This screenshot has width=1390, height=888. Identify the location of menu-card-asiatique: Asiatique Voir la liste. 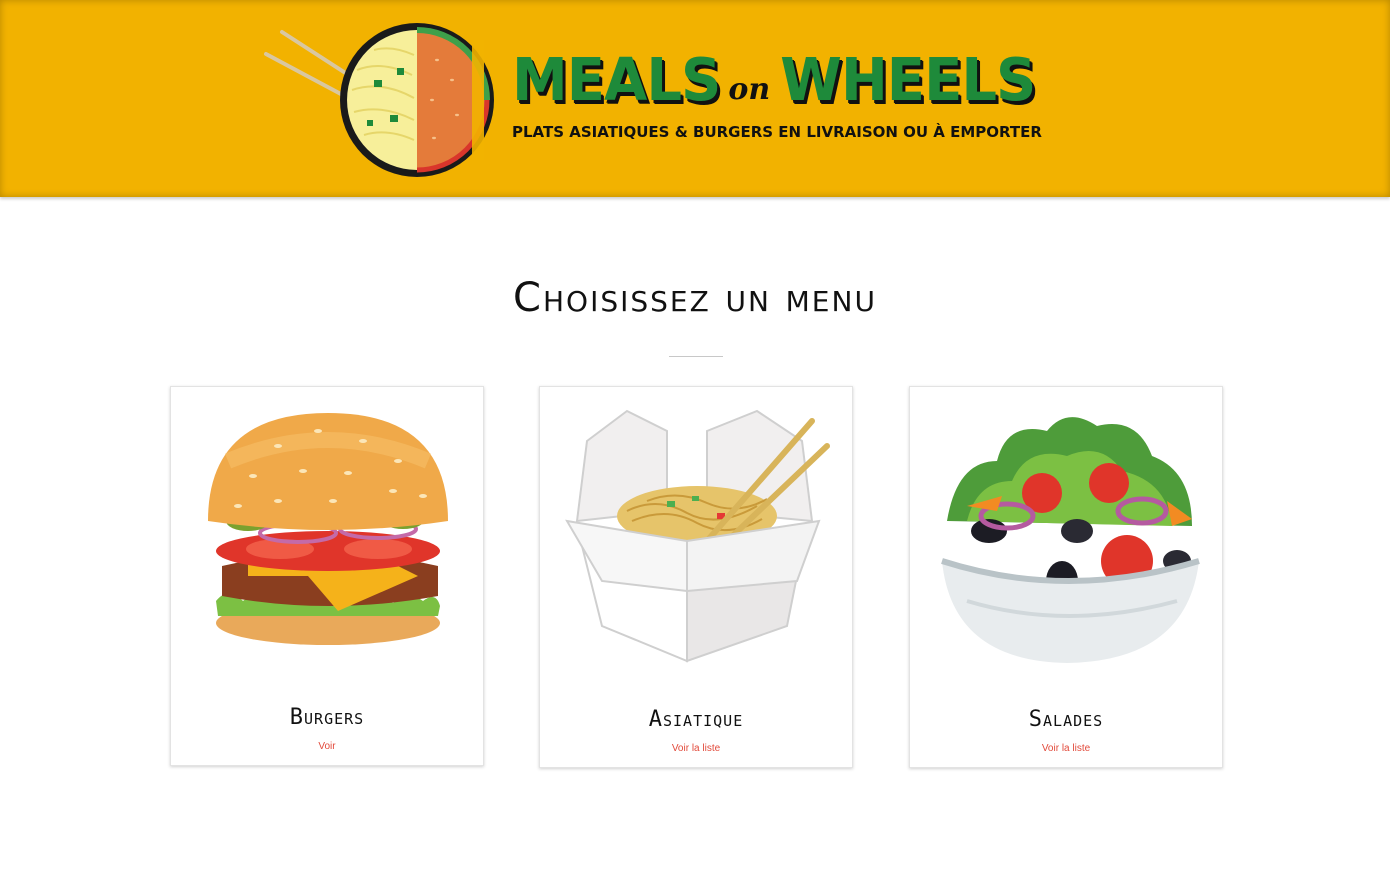
(696, 577).